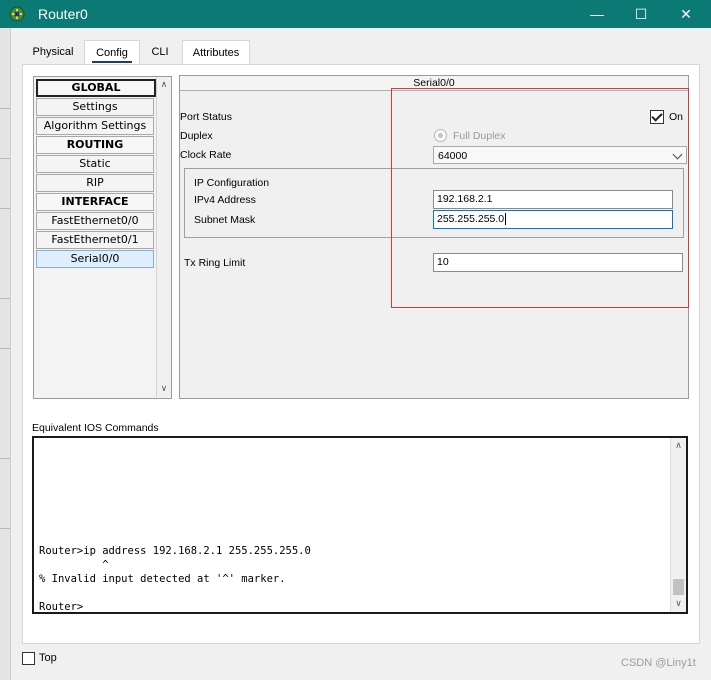 The width and height of the screenshot is (711, 680). Describe the element at coordinates (553, 199) in the screenshot. I see `ipv4-address-input: 192.168.2.1` at that location.